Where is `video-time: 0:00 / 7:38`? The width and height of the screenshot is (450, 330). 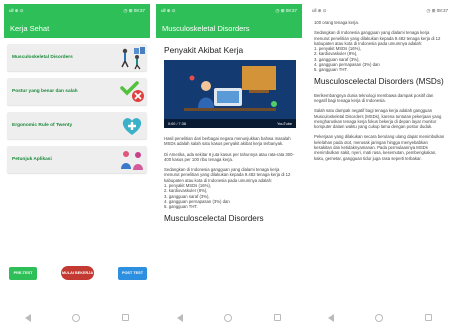 video-time: 0:00 / 7:38 is located at coordinates (177, 123).